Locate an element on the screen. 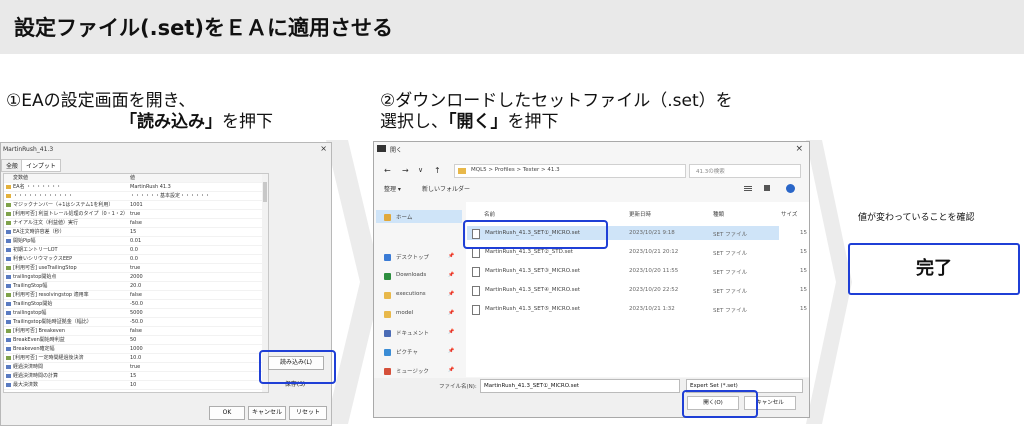  table-row: ナイアル注文（利益値）実行 false is located at coordinates (136, 223).